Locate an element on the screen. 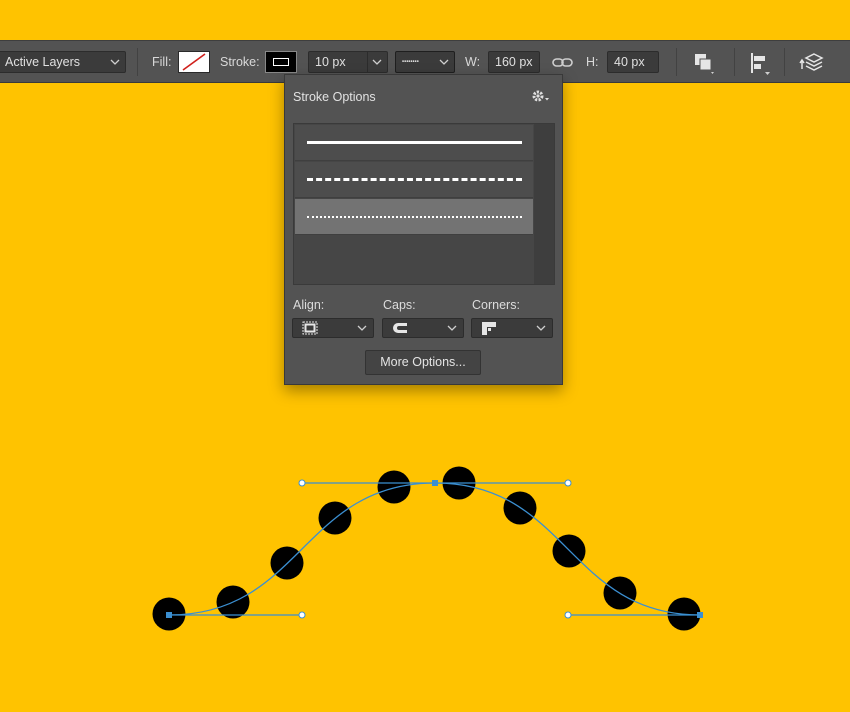  dotted-line-preview is located at coordinates (414, 217).